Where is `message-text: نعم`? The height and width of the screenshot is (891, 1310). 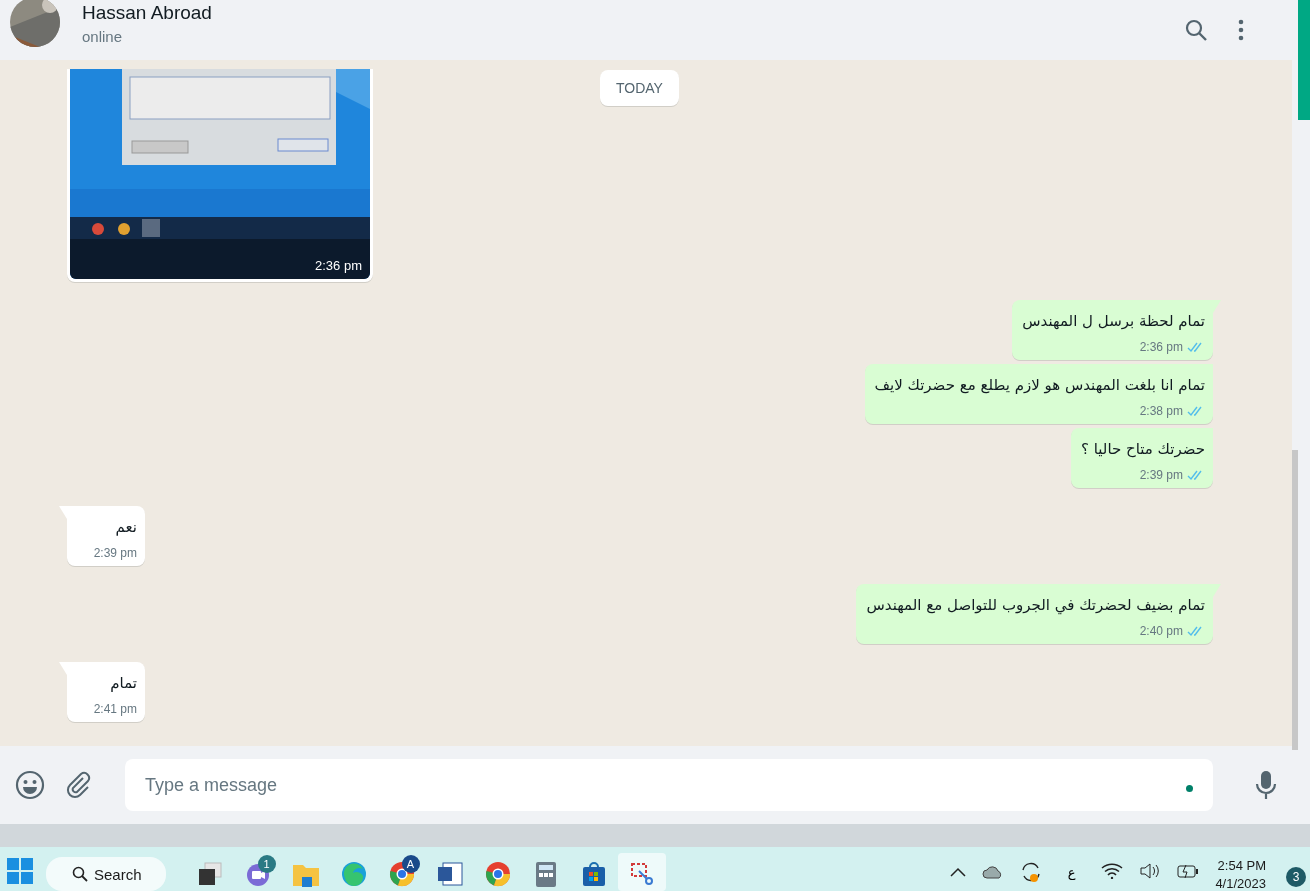 message-text: نعم is located at coordinates (125, 528).